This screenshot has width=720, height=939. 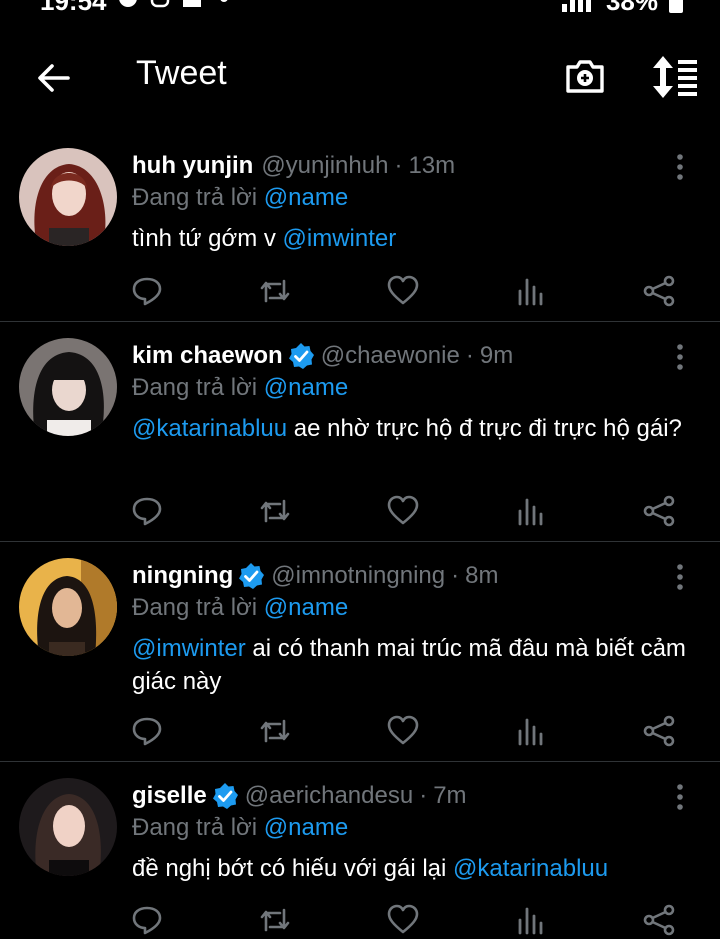 I want to click on top-app-bar: Tweet, so click(x=360, y=75).